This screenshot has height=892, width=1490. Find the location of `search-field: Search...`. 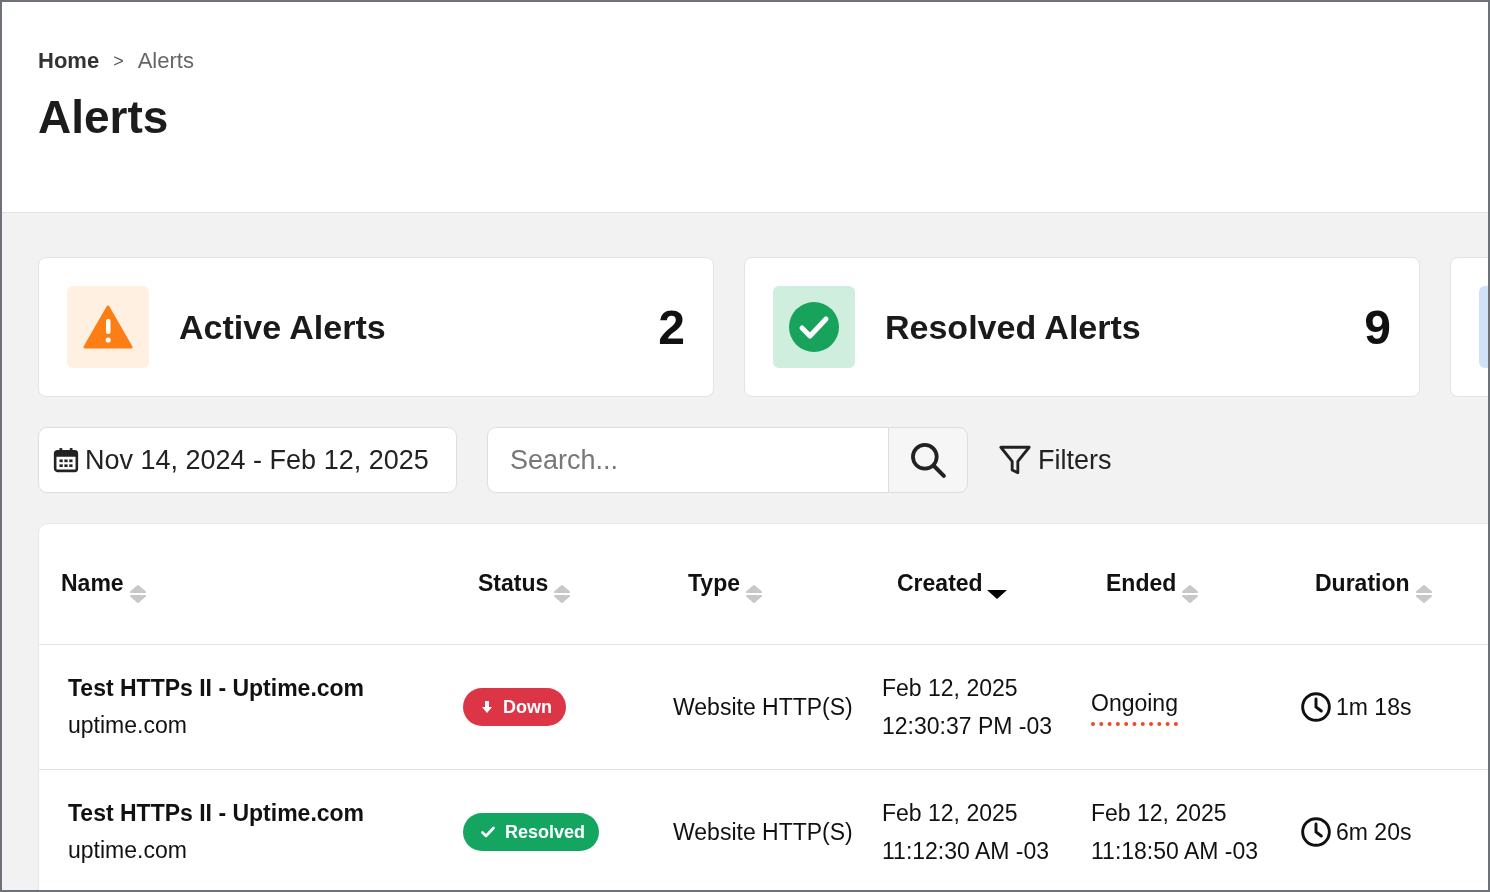

search-field: Search... is located at coordinates (687, 460).